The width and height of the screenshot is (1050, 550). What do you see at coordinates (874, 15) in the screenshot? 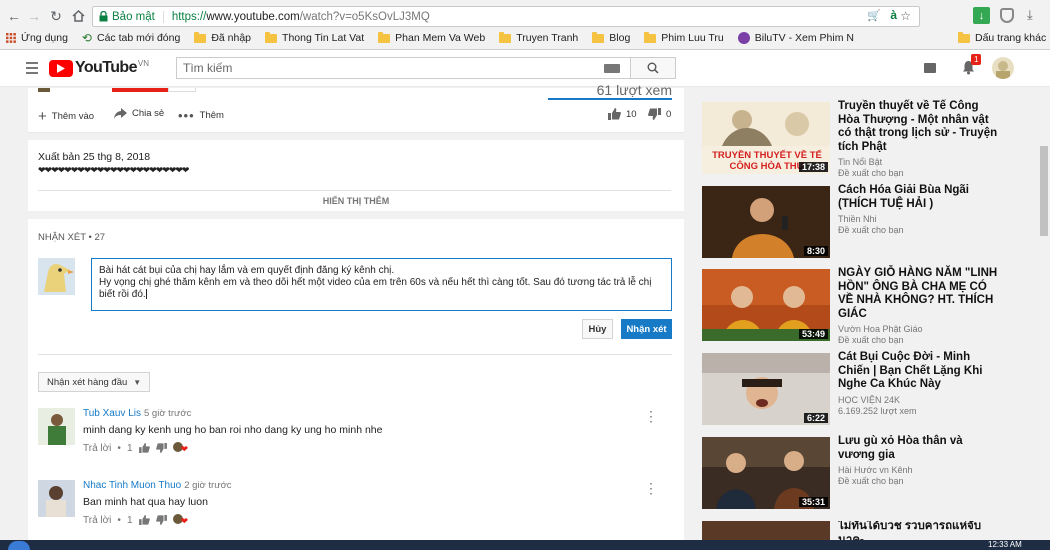
I see `cart-icon: 🛒` at bounding box center [874, 15].